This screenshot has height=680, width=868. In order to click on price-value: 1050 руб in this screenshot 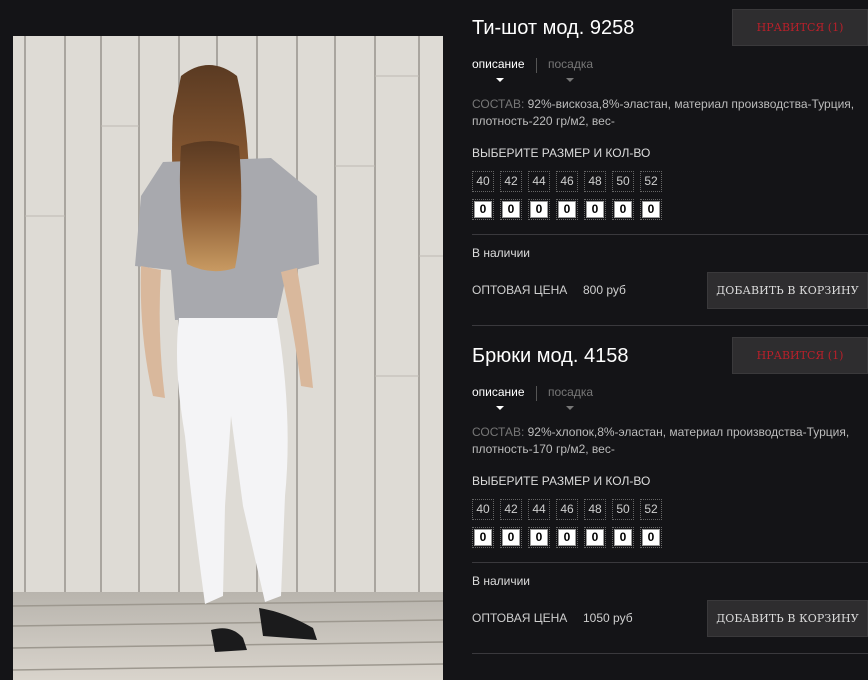, I will do `click(608, 618)`.